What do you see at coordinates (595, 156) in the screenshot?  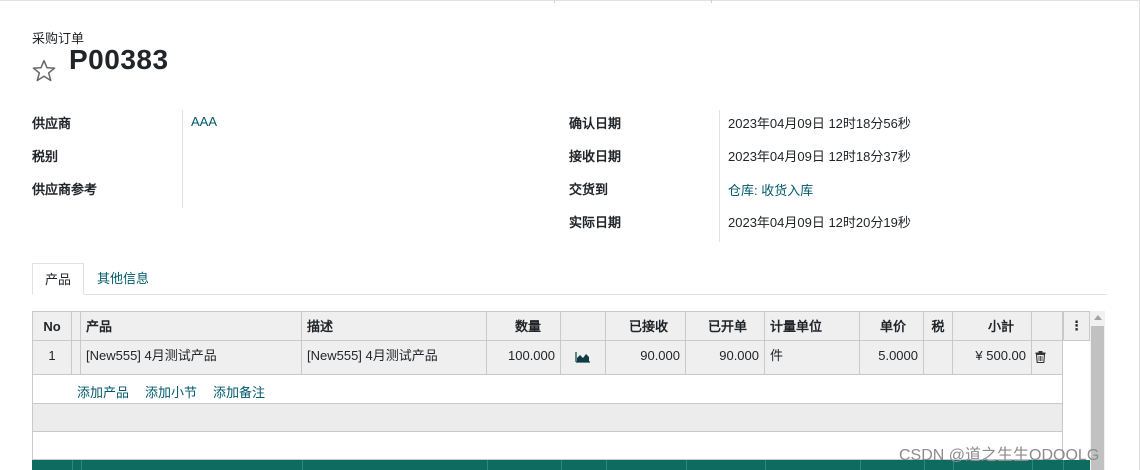 I see `receipt-date-label: 接收日期` at bounding box center [595, 156].